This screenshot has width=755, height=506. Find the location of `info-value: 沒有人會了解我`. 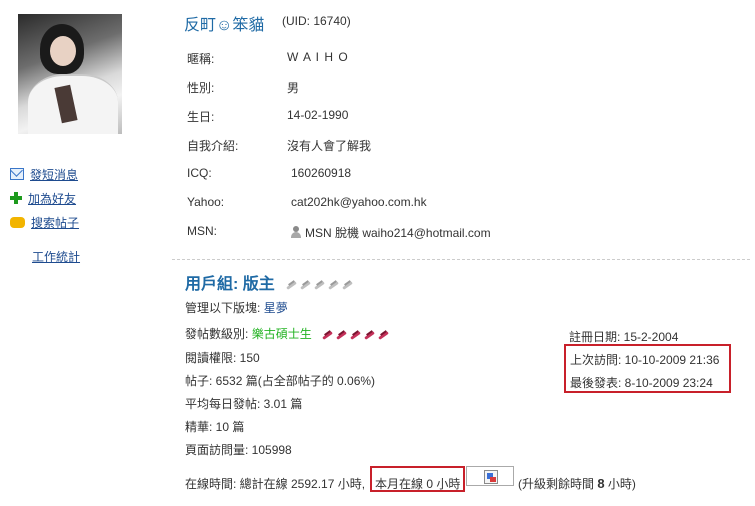

info-value: 沒有人會了解我 is located at coordinates (329, 146).